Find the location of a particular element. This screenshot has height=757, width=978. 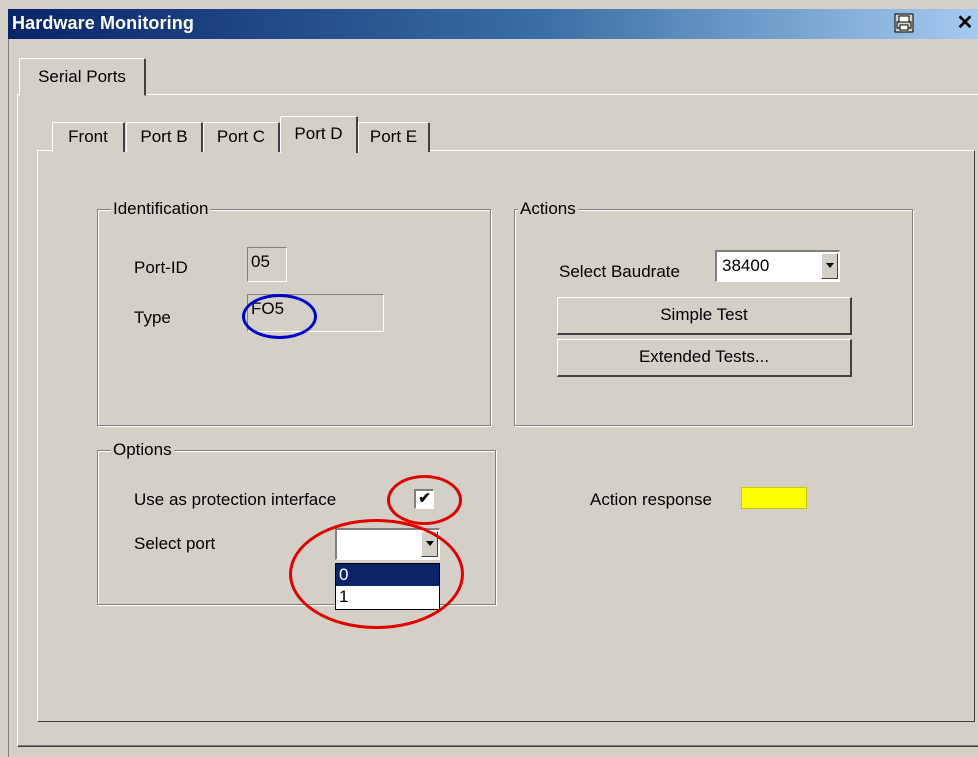

tab-front: Front is located at coordinates (88, 137).